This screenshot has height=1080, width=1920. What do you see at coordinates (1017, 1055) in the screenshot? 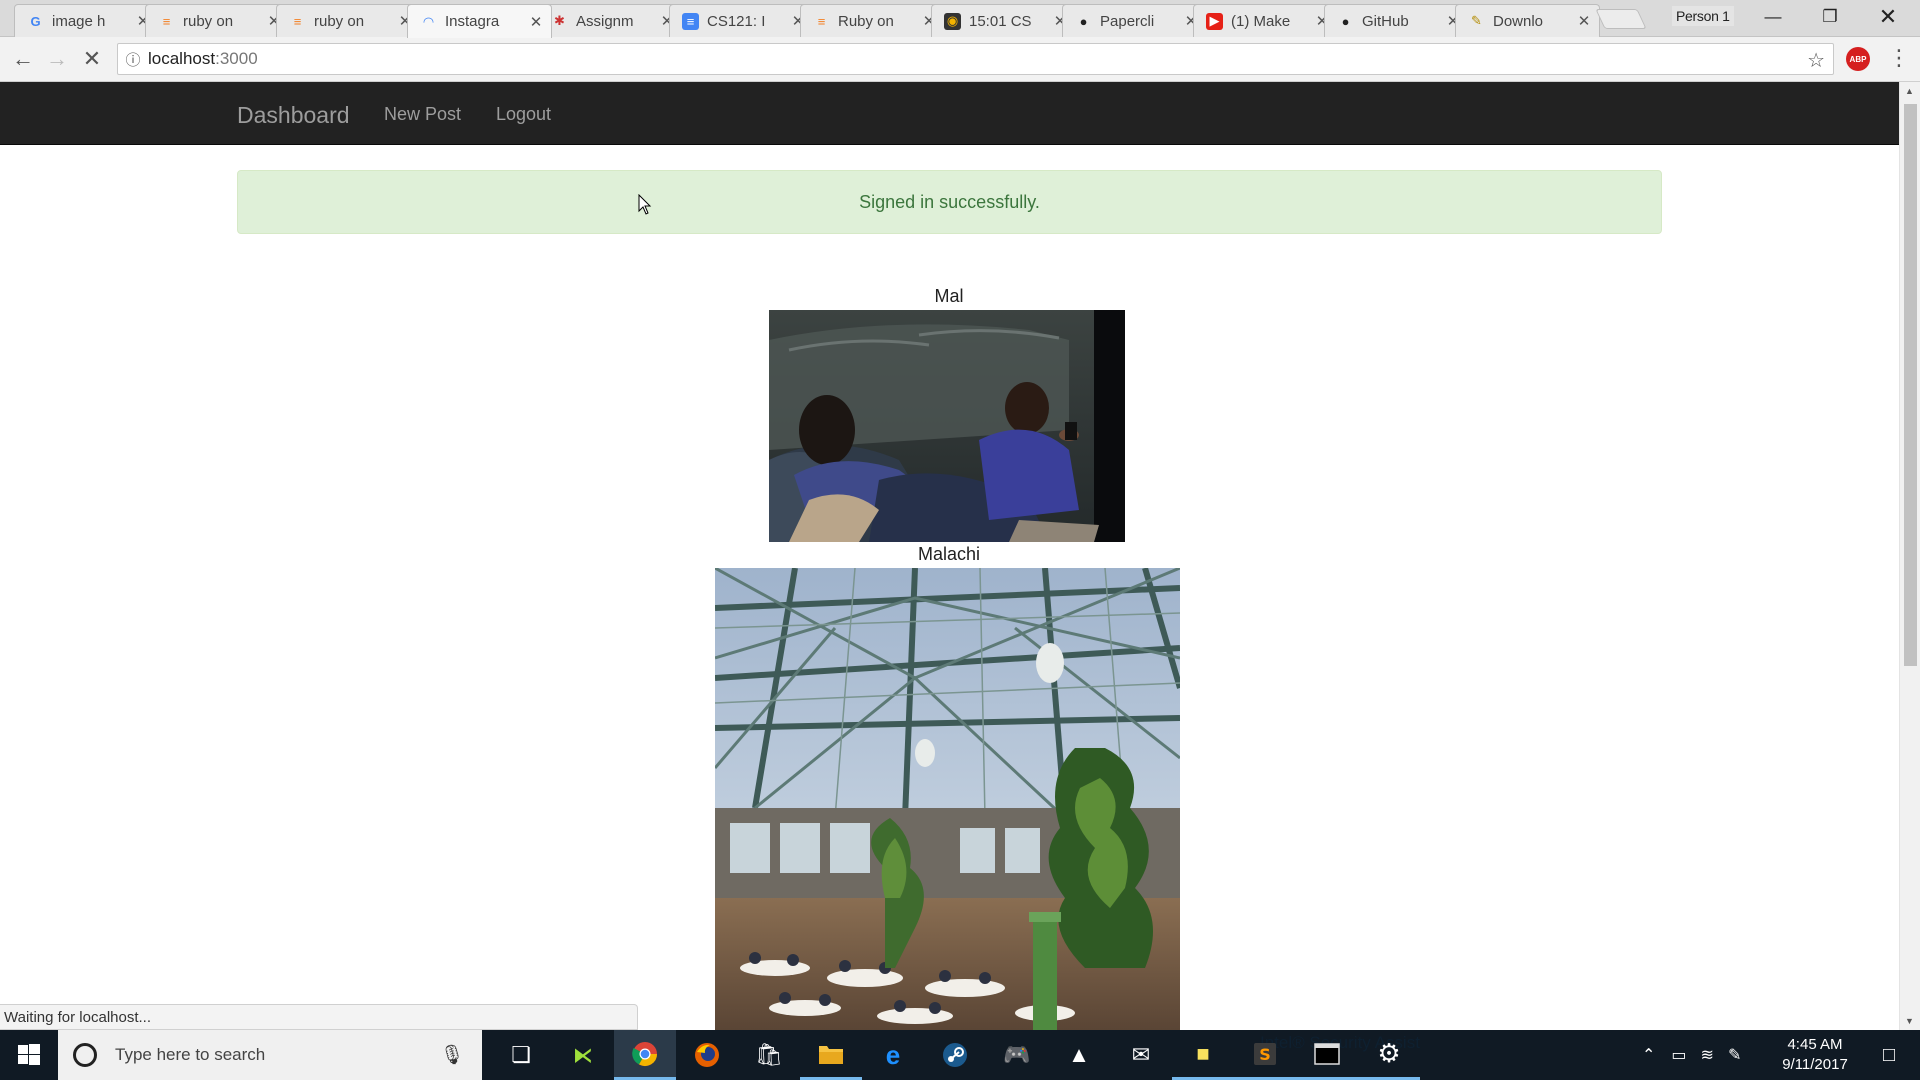
I see `gamepad-taskbar-icon: 🎮` at bounding box center [1017, 1055].